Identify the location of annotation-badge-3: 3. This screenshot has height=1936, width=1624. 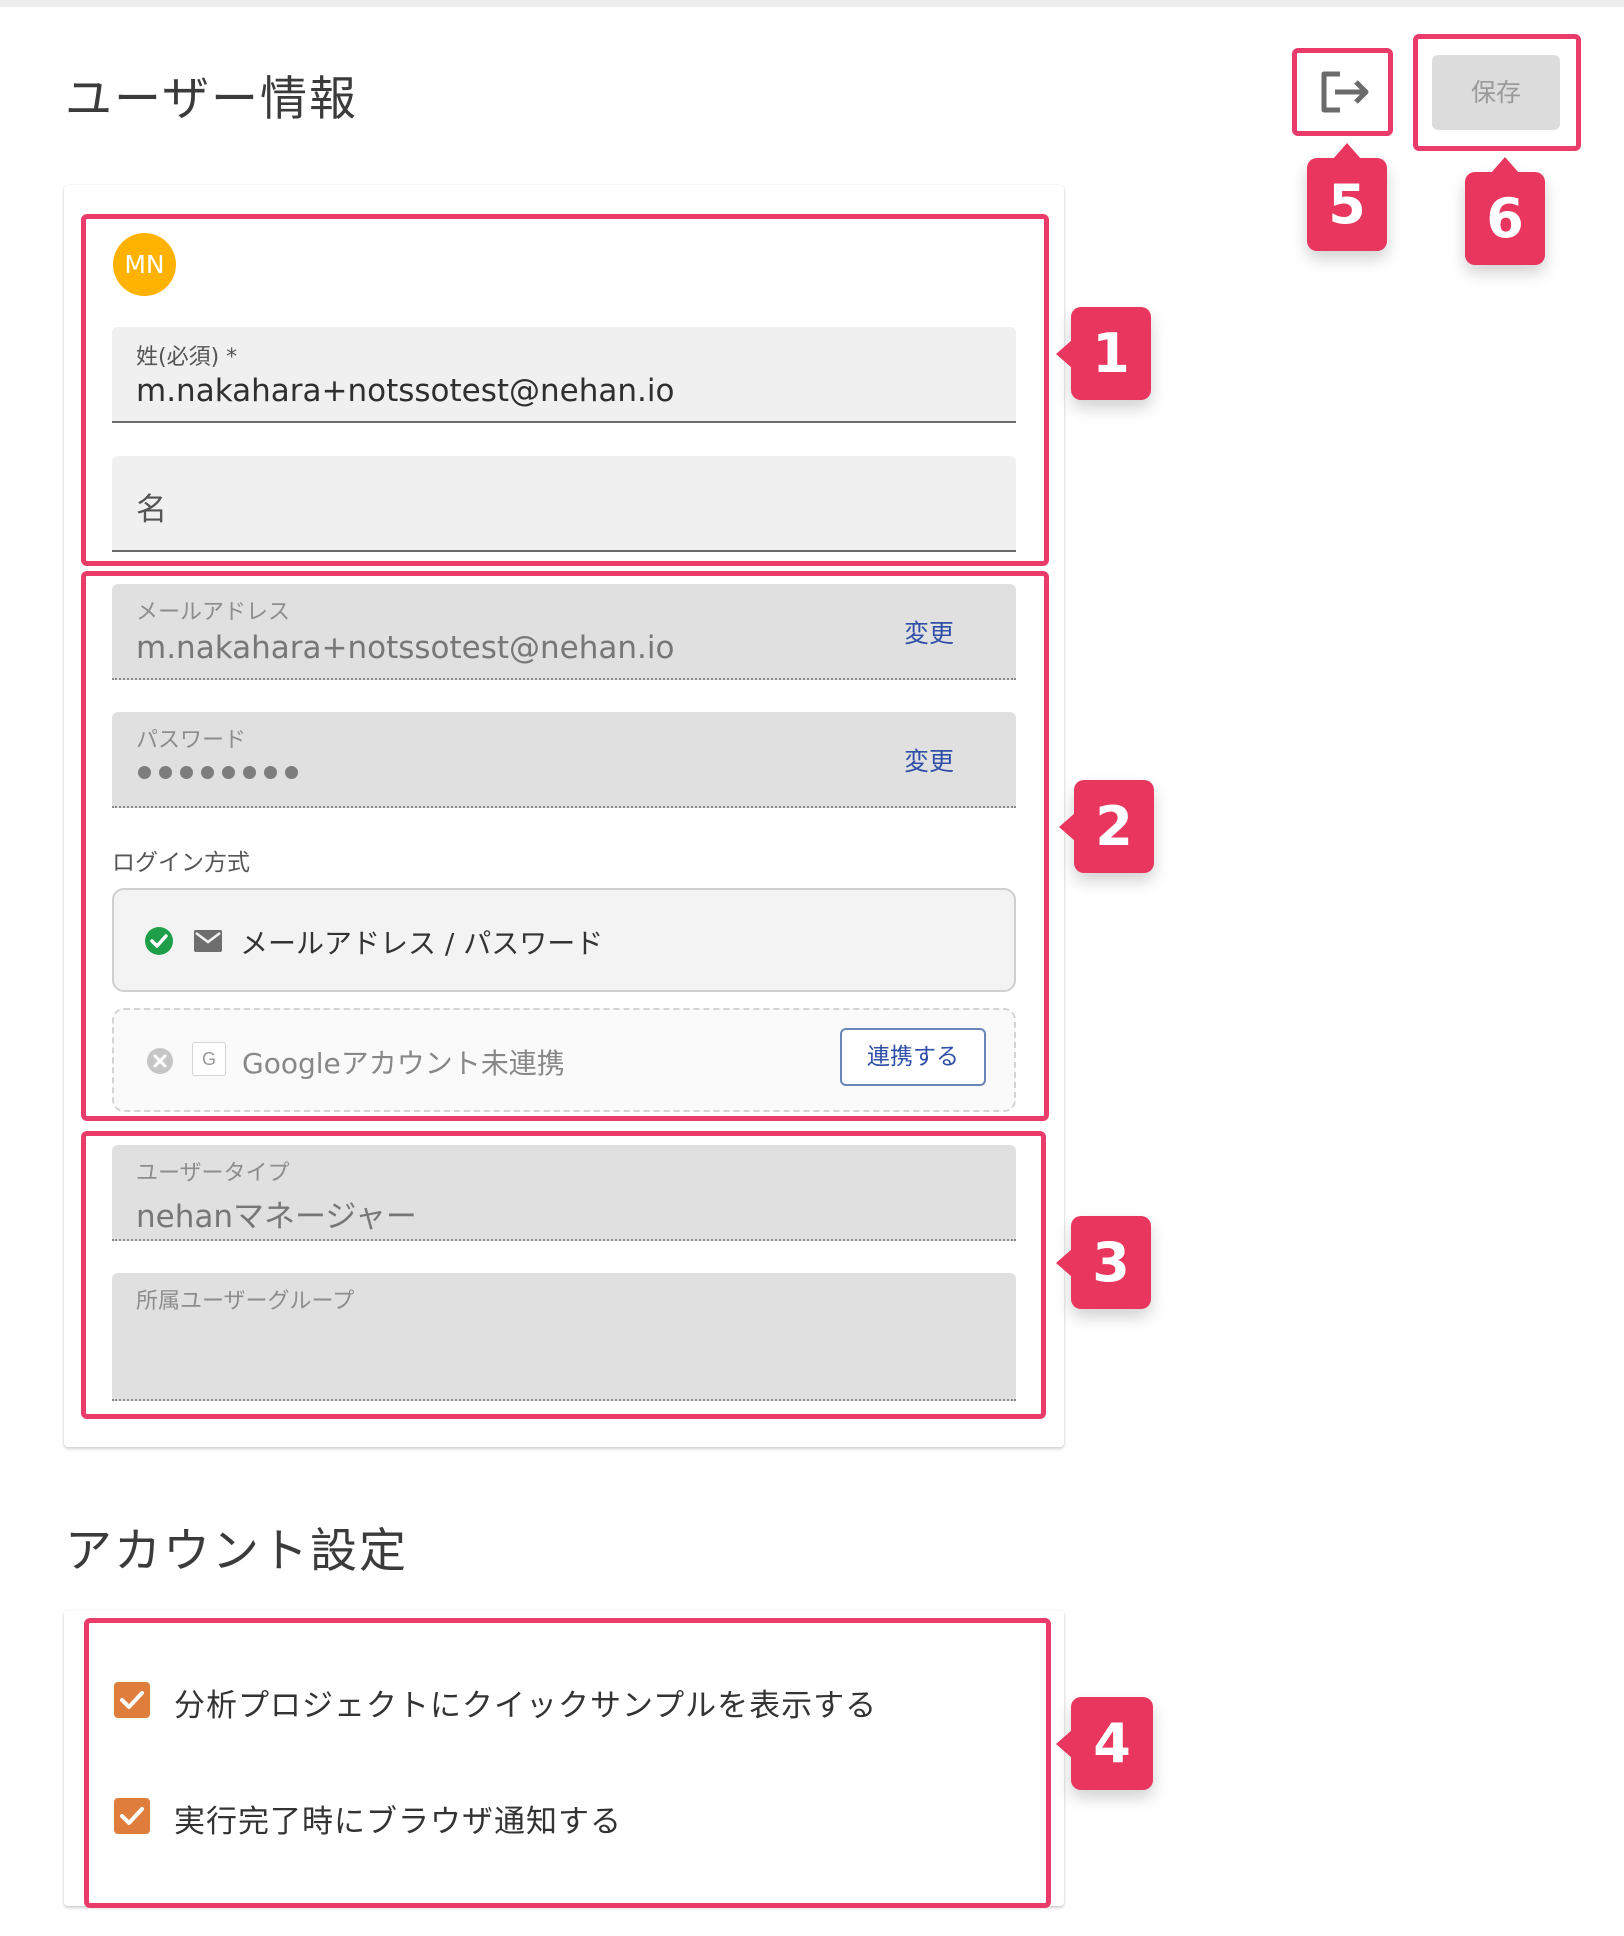
(1111, 1262).